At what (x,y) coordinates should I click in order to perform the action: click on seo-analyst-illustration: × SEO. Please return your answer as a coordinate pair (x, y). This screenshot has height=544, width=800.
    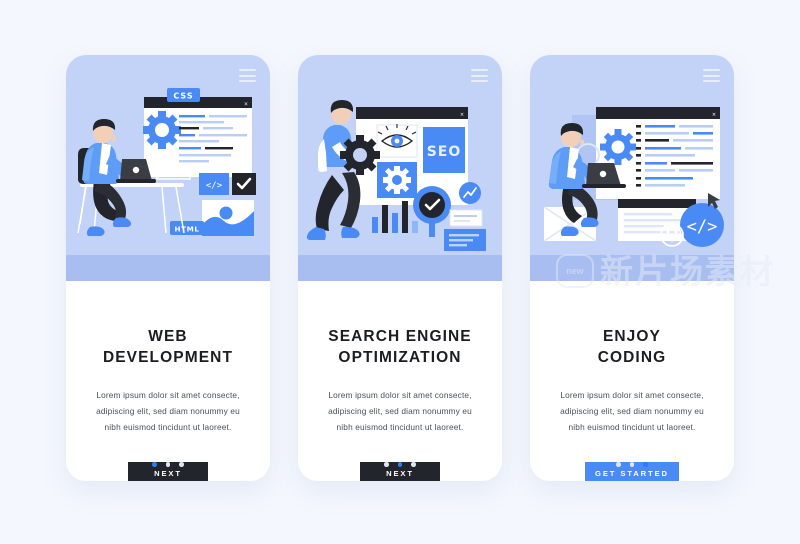
    Looking at the image, I should click on (400, 155).